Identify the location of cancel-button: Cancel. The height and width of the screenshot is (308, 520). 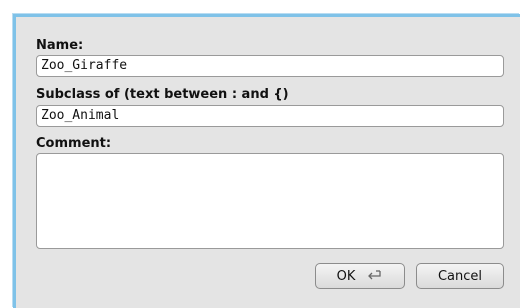
(460, 276).